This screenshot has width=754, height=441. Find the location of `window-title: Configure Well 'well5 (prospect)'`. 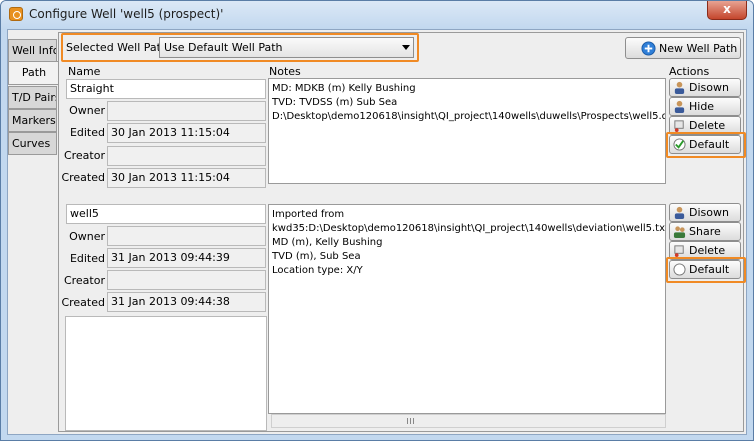

window-title: Configure Well 'well5 (prospect)' is located at coordinates (126, 14).